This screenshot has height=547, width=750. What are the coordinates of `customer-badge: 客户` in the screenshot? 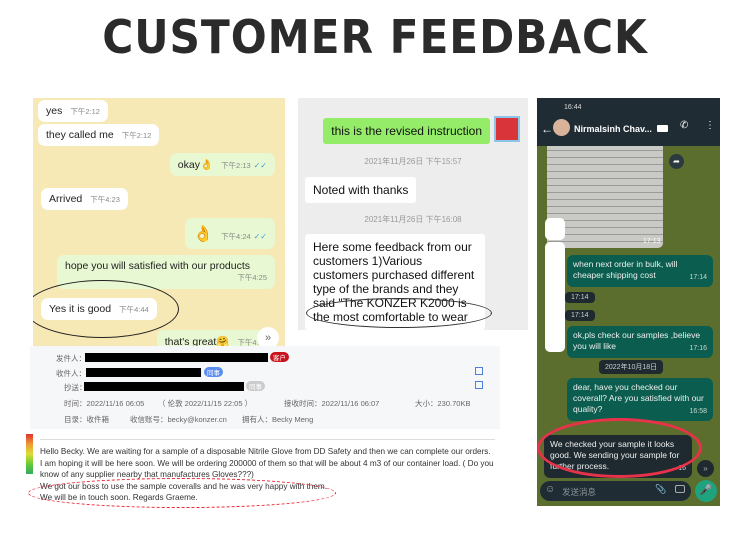 It's located at (279, 357).